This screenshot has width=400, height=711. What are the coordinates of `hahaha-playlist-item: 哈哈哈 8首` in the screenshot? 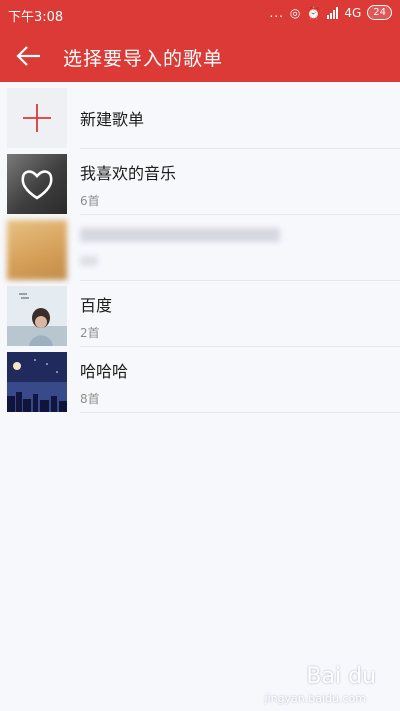 It's located at (200, 379).